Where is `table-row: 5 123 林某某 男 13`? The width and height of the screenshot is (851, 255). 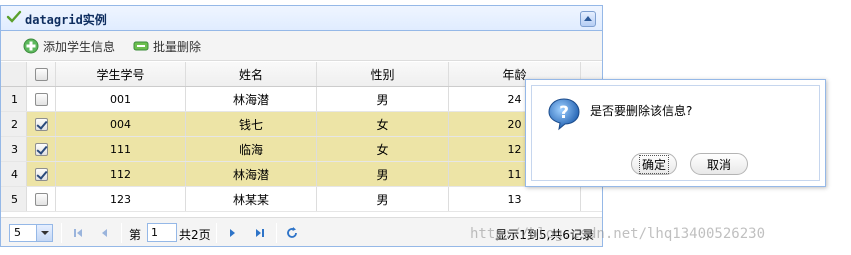 table-row: 5 123 林某某 男 13 is located at coordinates (301, 199).